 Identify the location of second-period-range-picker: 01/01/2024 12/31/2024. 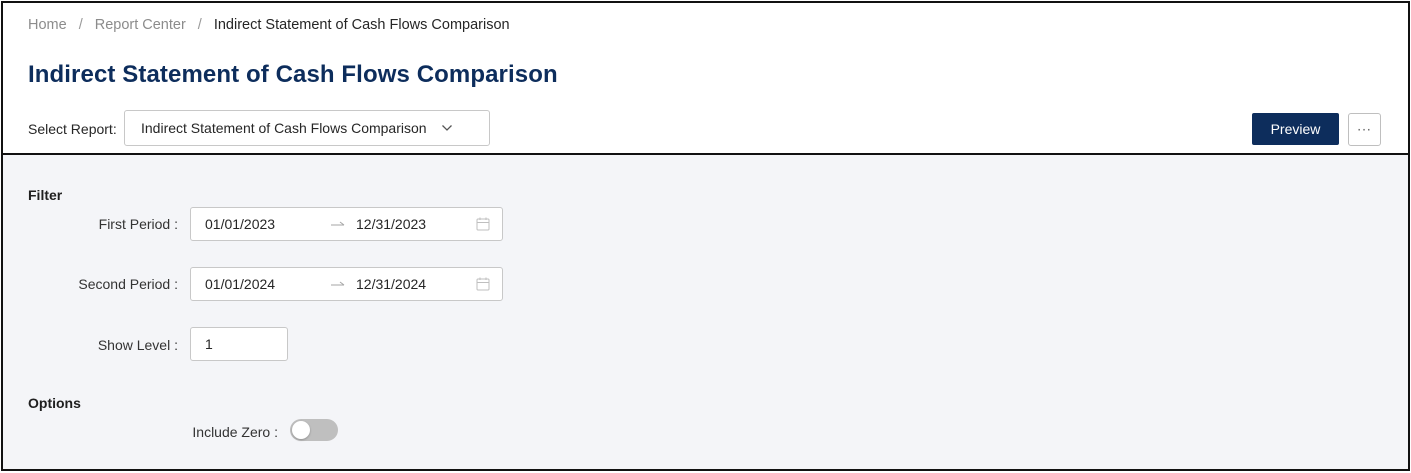
(346, 284).